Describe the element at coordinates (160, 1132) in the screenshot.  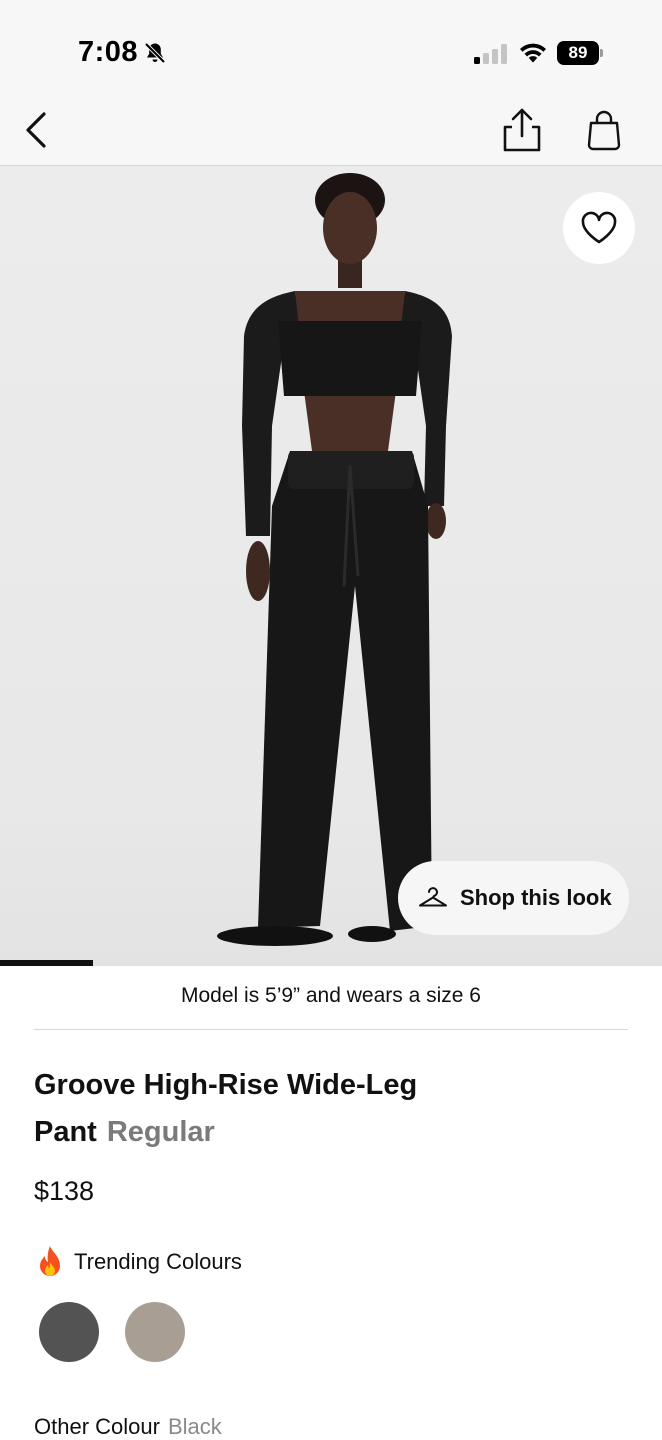
I see `fit-label: Regular` at that location.